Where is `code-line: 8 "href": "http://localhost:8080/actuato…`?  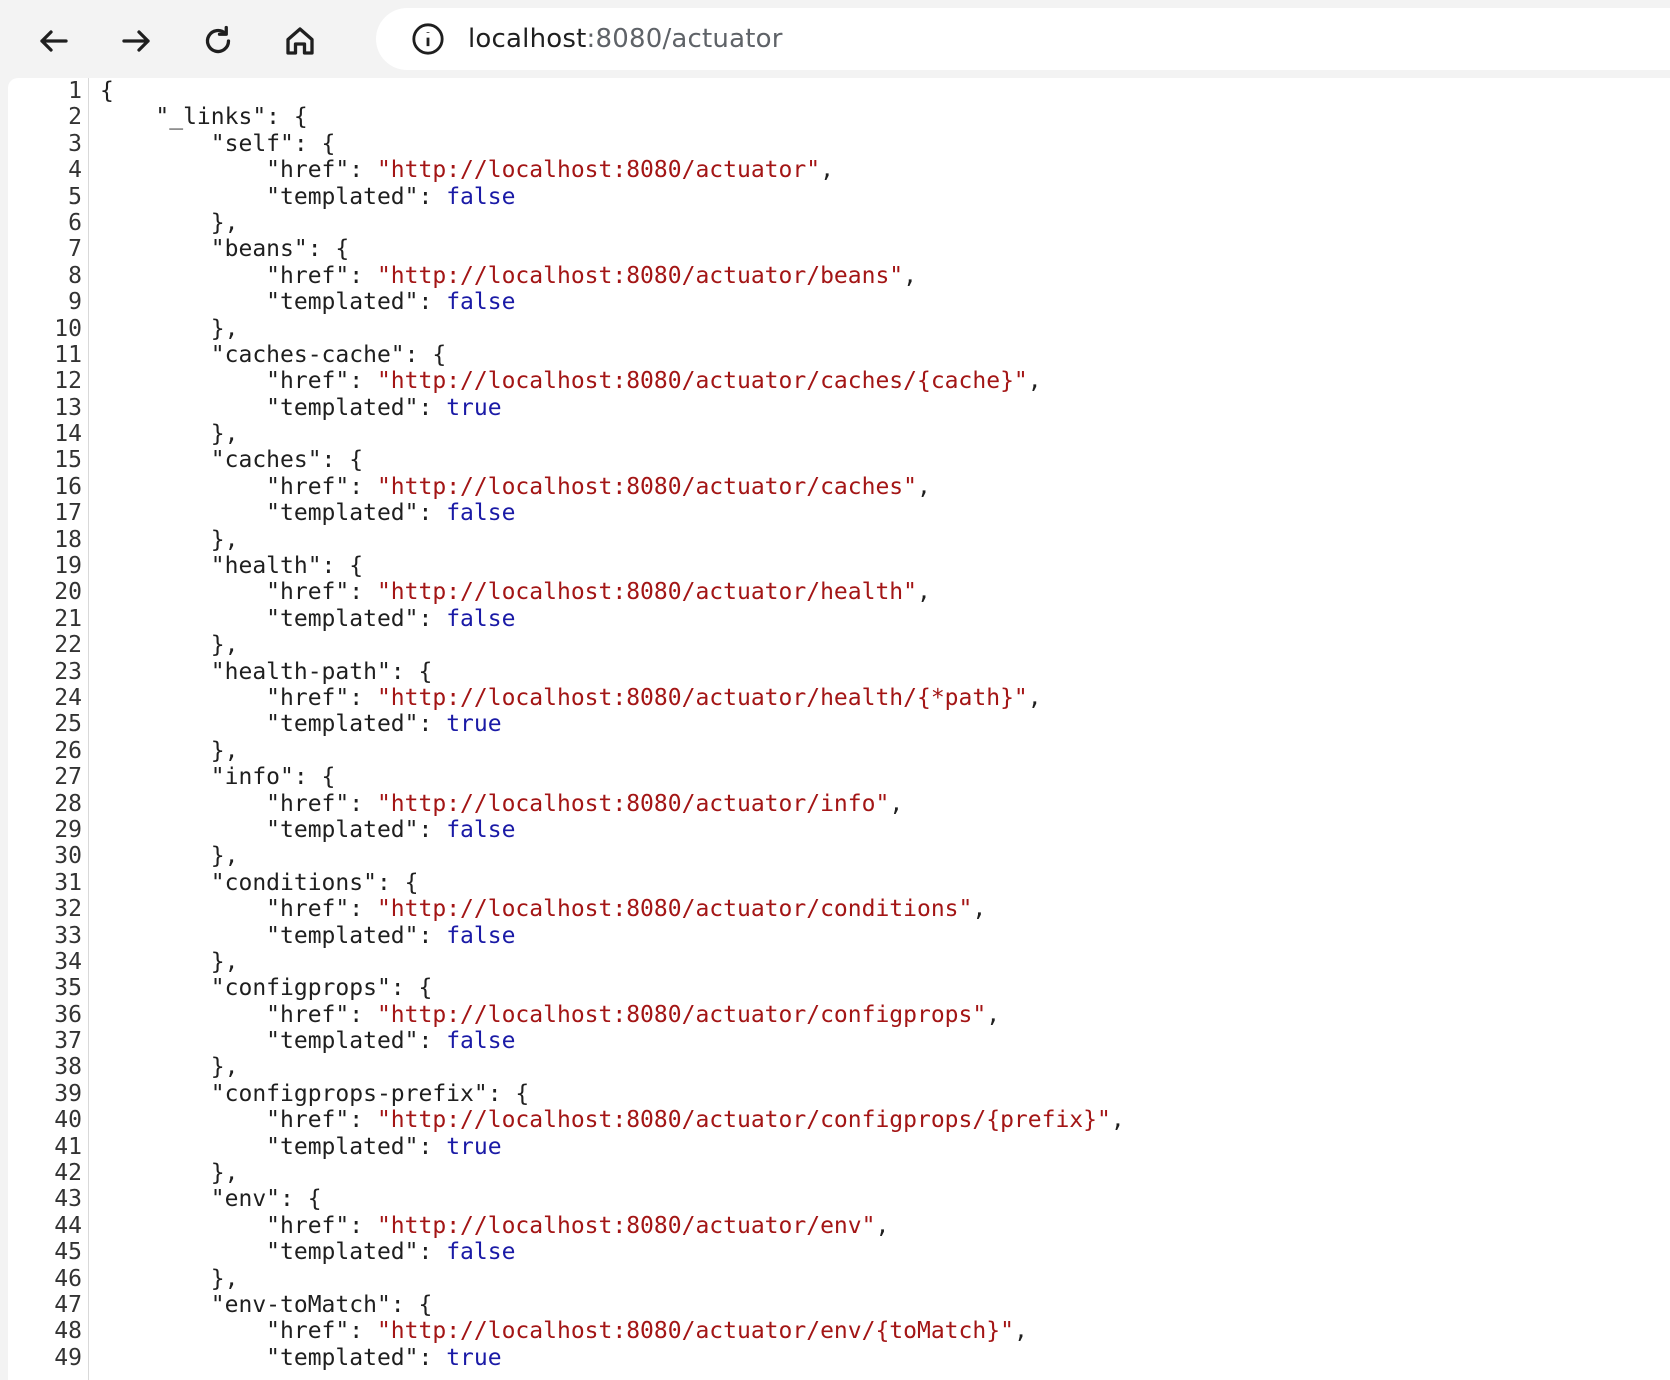
code-line: 8 "href": "http://localhost:8080/actuato… is located at coordinates (839, 276).